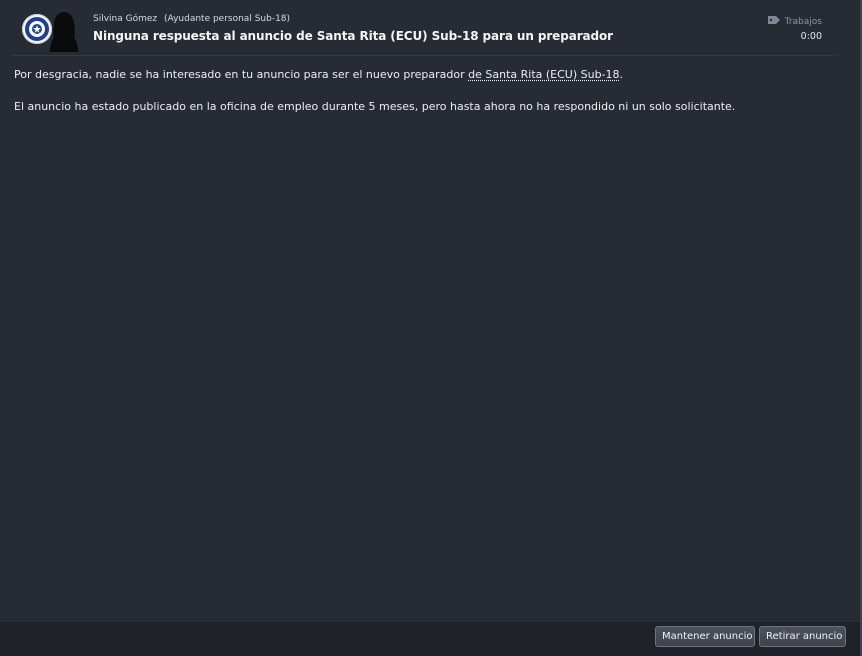 This screenshot has width=862, height=656. I want to click on withdraw-advert-button: Retirar anuncio, so click(802, 636).